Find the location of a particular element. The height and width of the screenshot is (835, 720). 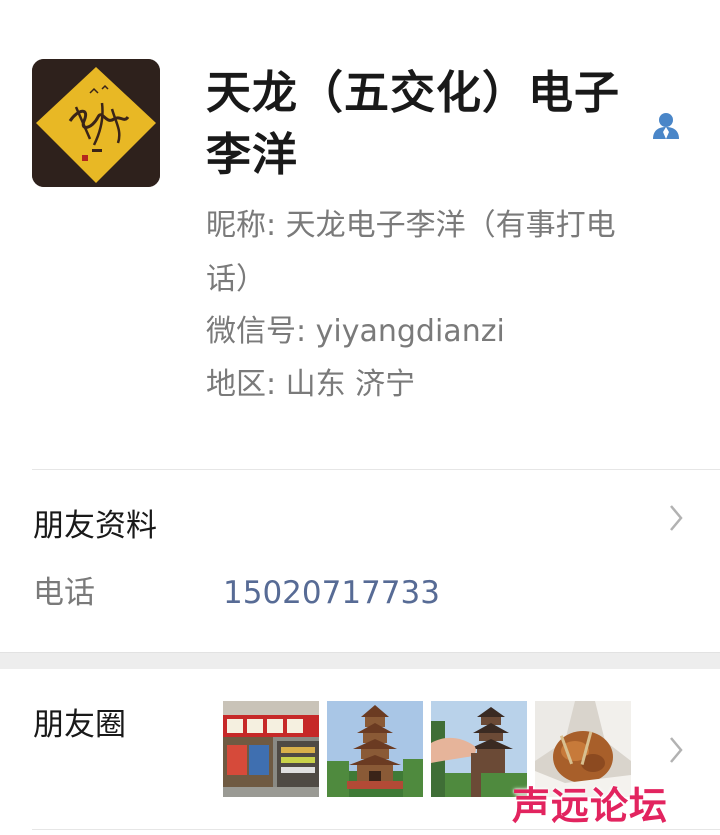

section-gap is located at coordinates (360, 661).